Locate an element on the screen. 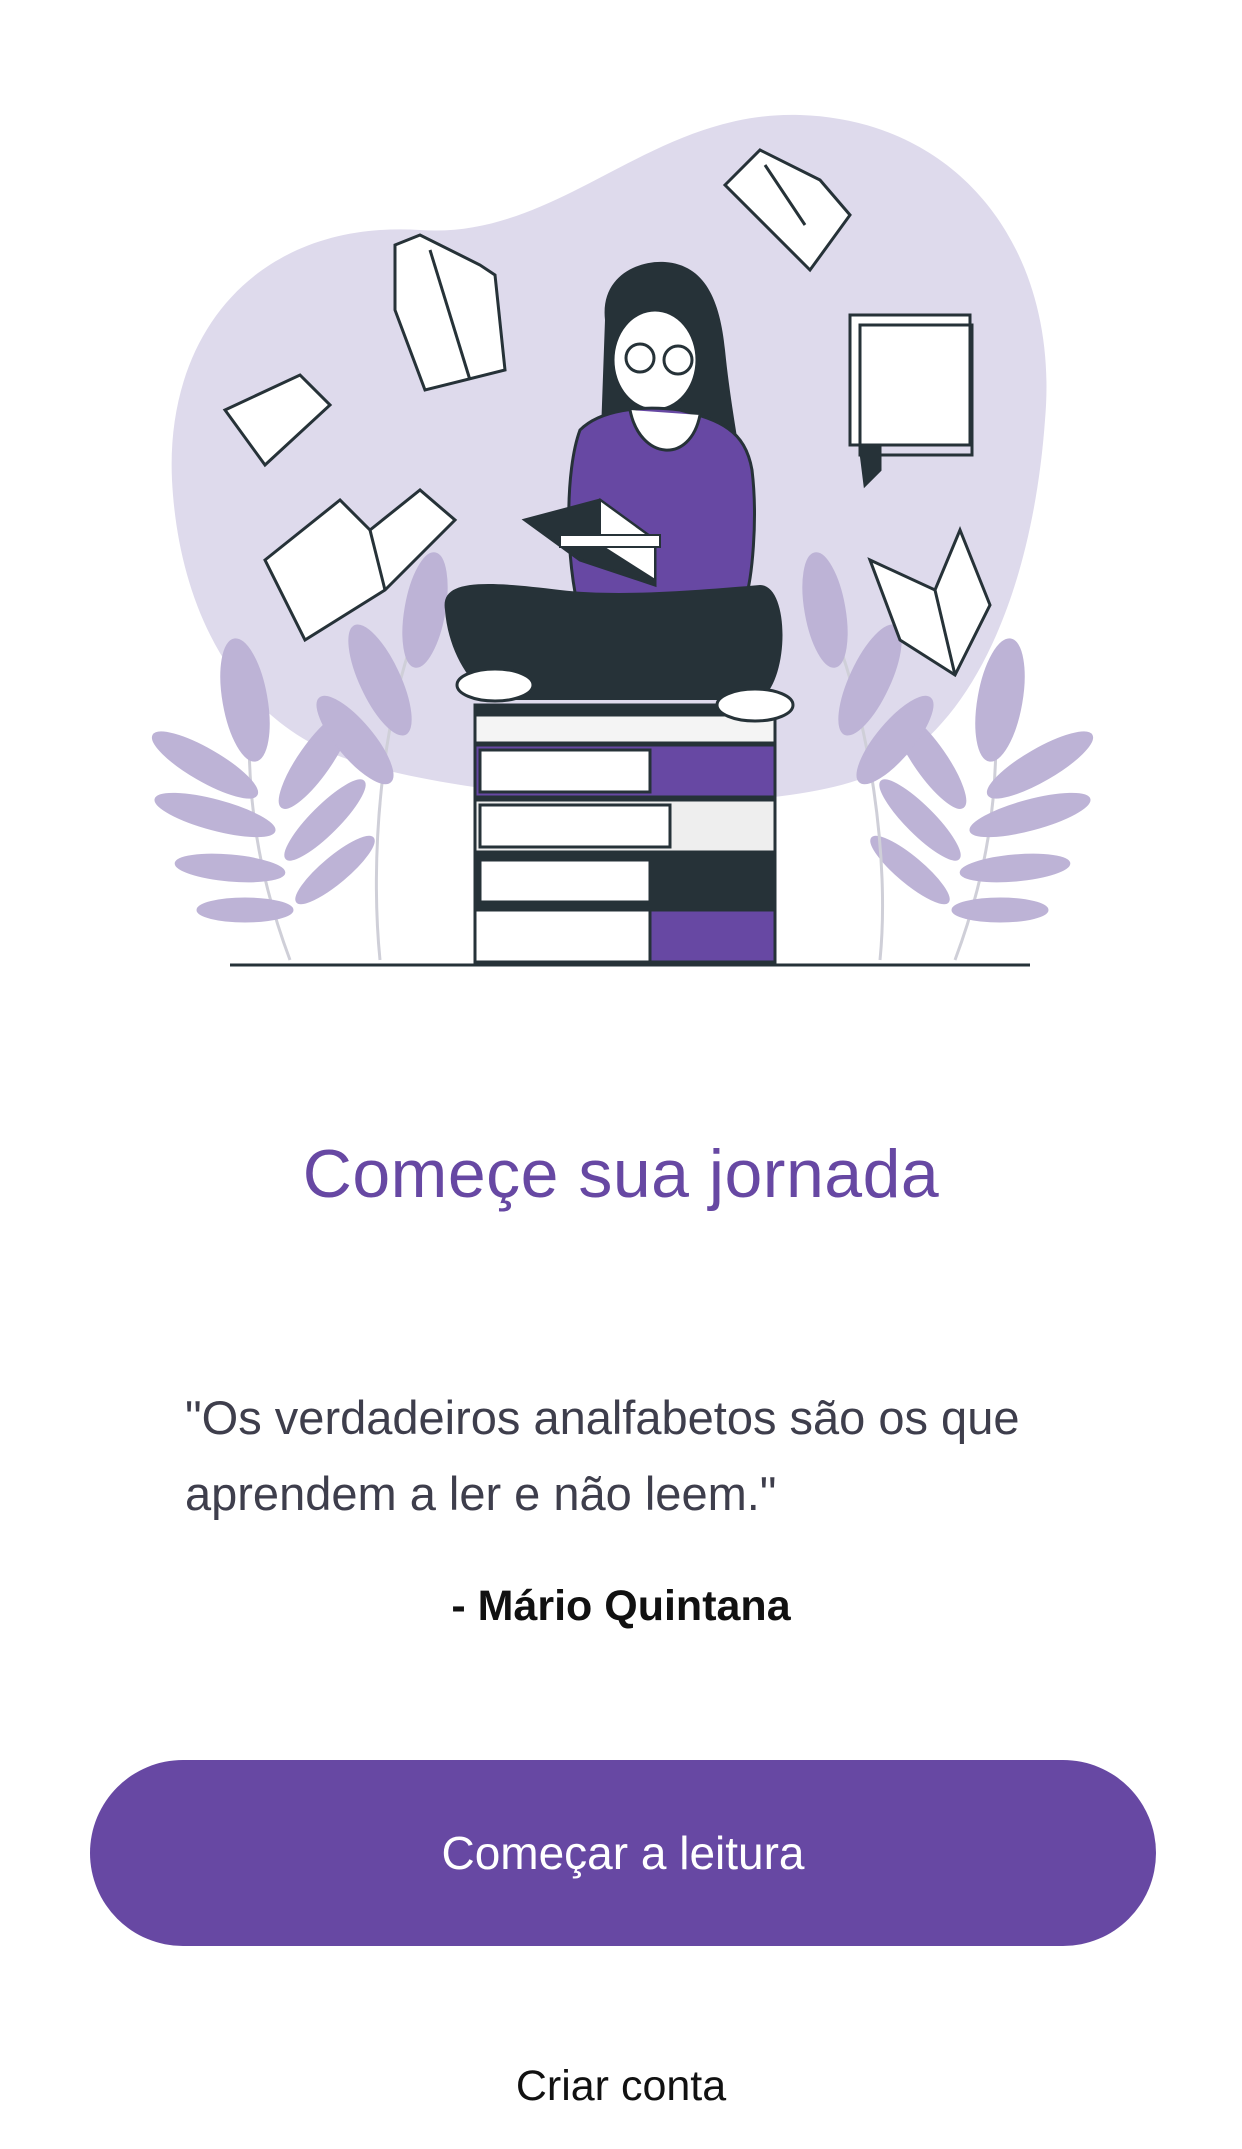 This screenshot has height=2149, width=1242. quote-author: - Mário Quintana is located at coordinates (621, 1606).